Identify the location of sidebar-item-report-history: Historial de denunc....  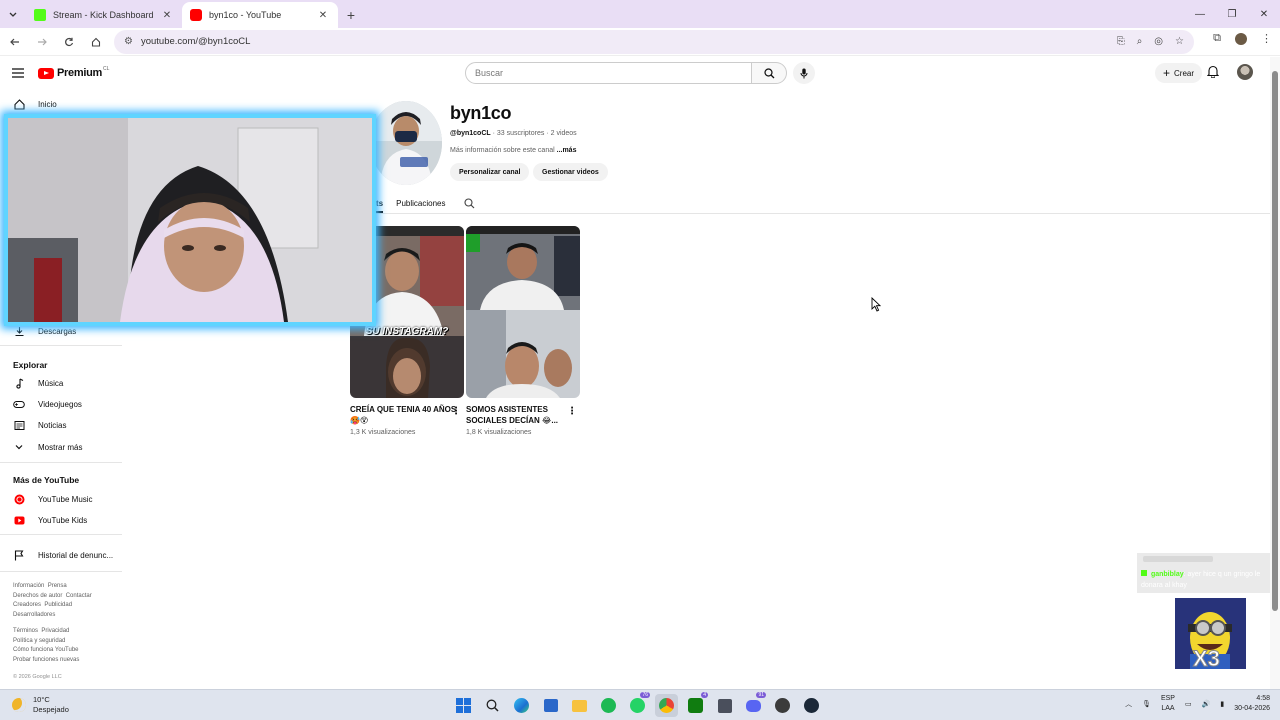
(60, 555).